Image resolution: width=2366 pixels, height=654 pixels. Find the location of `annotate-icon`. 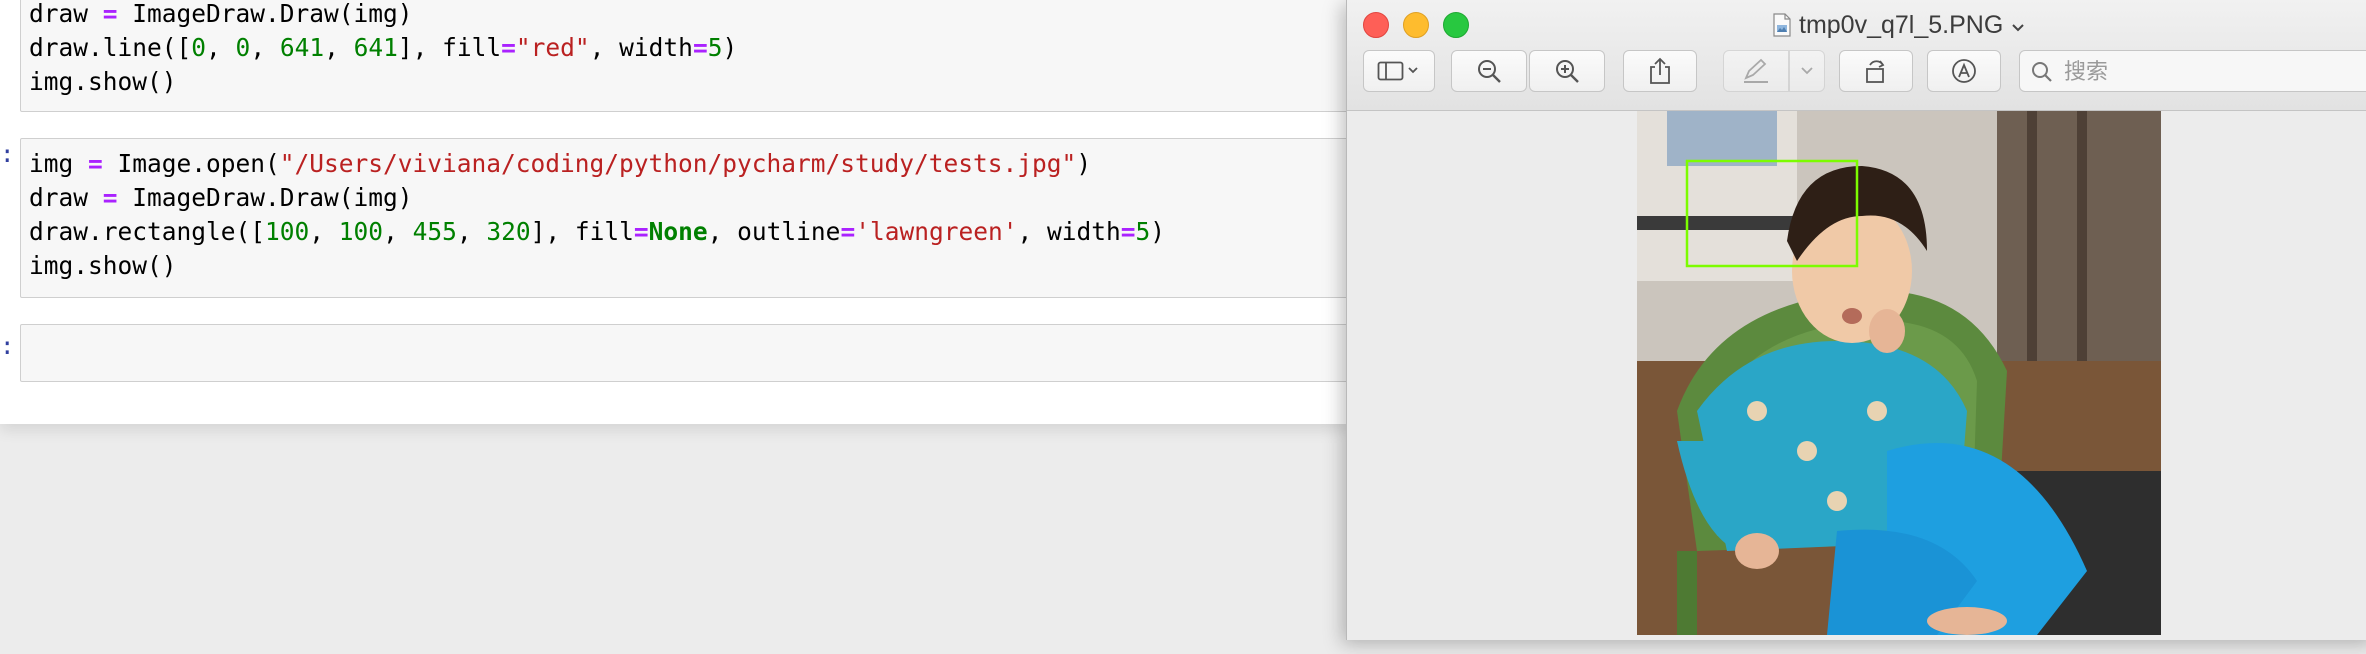

annotate-icon is located at coordinates (1964, 71).